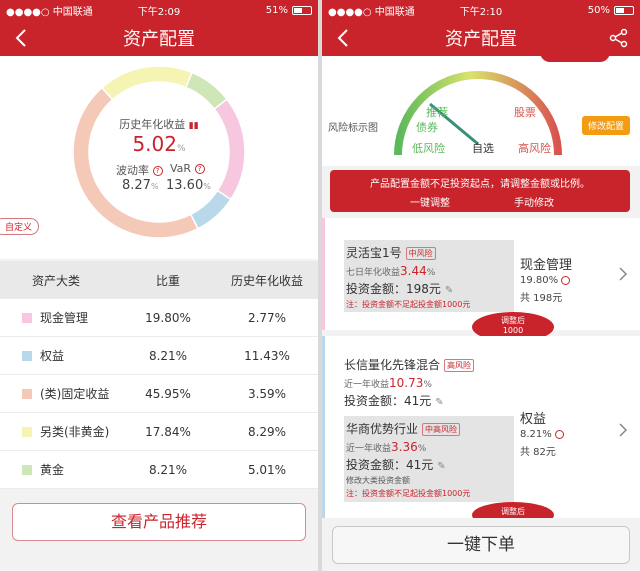 The image size is (640, 571). Describe the element at coordinates (619, 38) in the screenshot. I see `share-icon` at that location.